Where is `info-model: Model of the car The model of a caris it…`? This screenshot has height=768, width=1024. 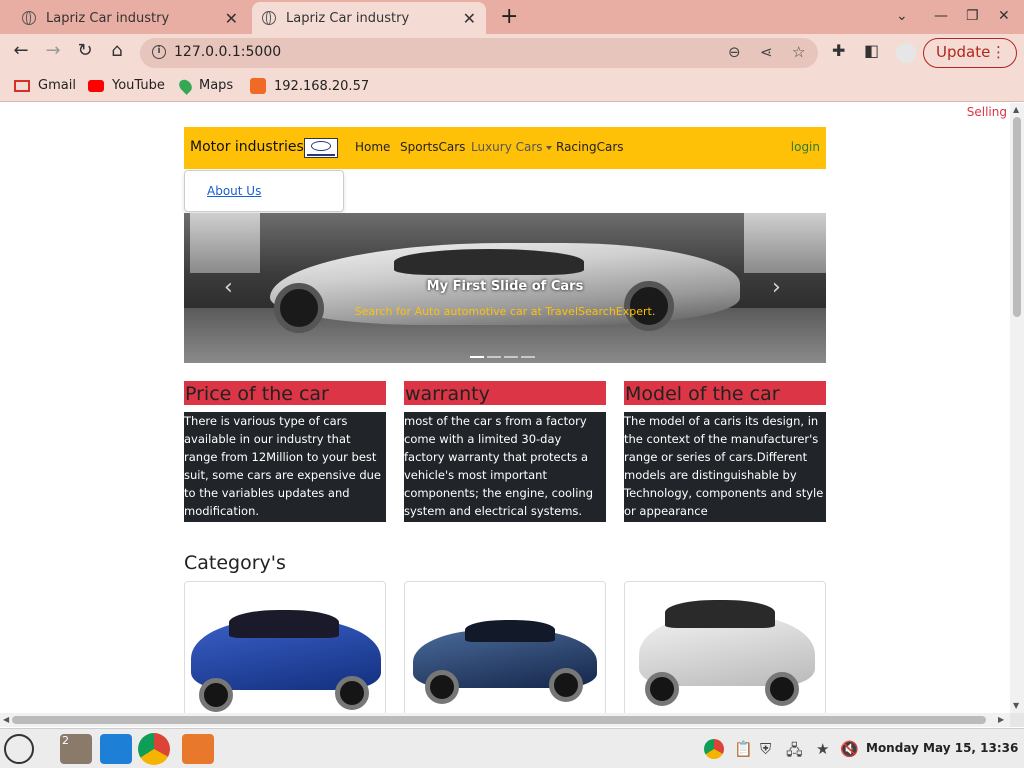 info-model: Model of the car The model of a caris it… is located at coordinates (725, 451).